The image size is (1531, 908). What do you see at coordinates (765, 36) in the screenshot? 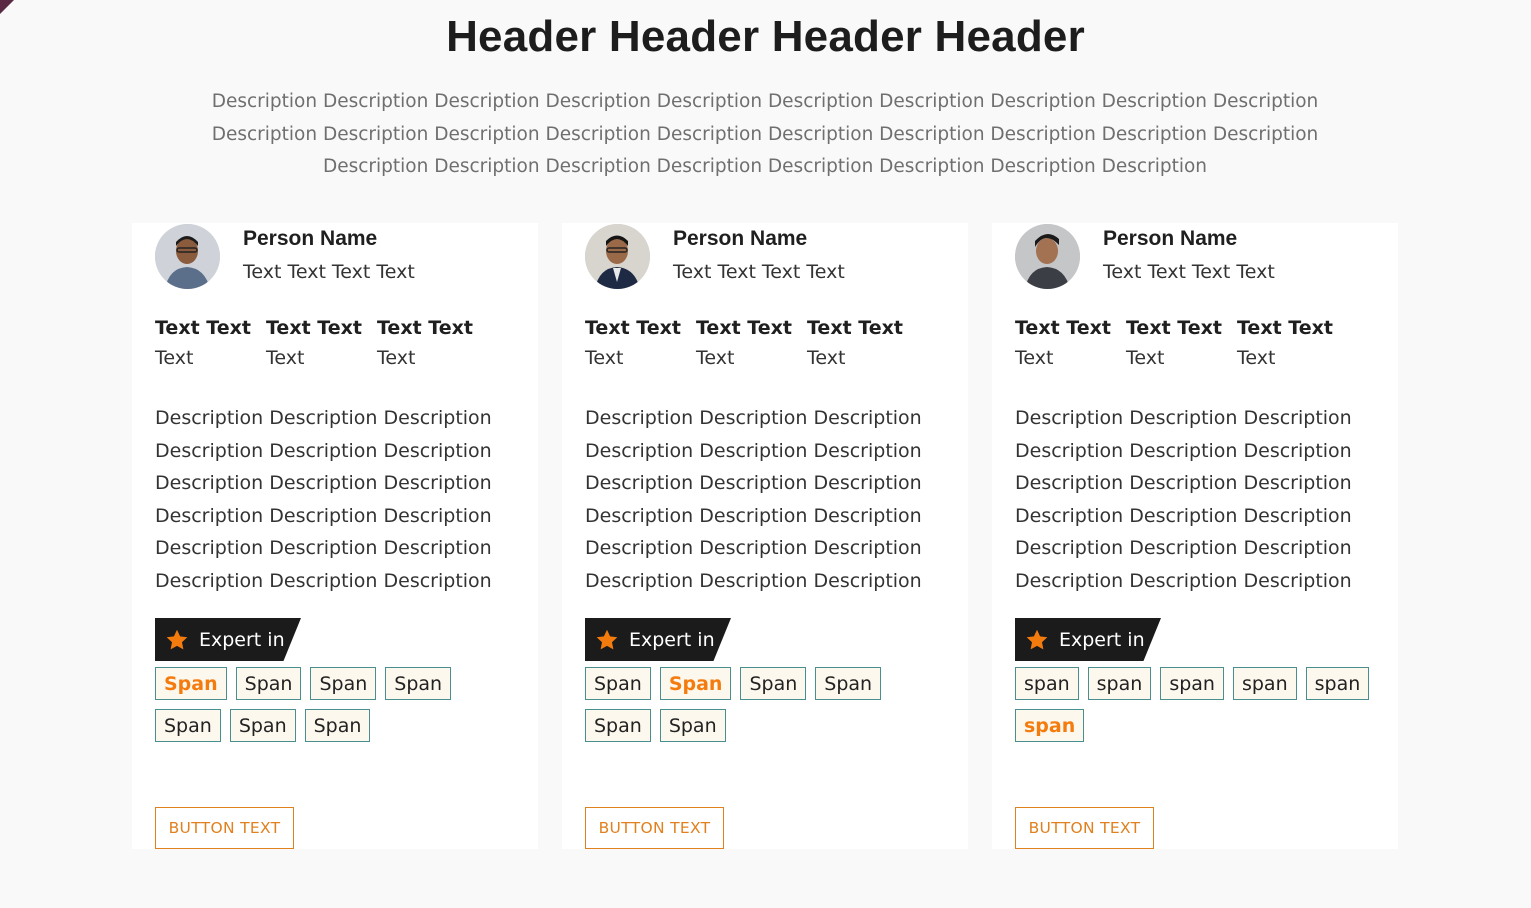
I see `page-title: Header Header Header Header` at bounding box center [765, 36].